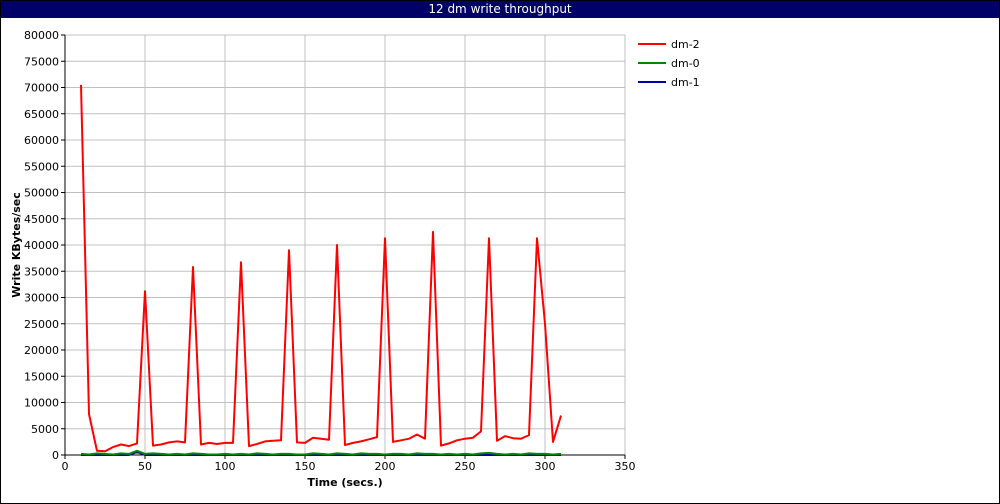 This screenshot has width=1000, height=504. What do you see at coordinates (16, 245) in the screenshot?
I see `y-axis-label: Write KBytes/sec` at bounding box center [16, 245].